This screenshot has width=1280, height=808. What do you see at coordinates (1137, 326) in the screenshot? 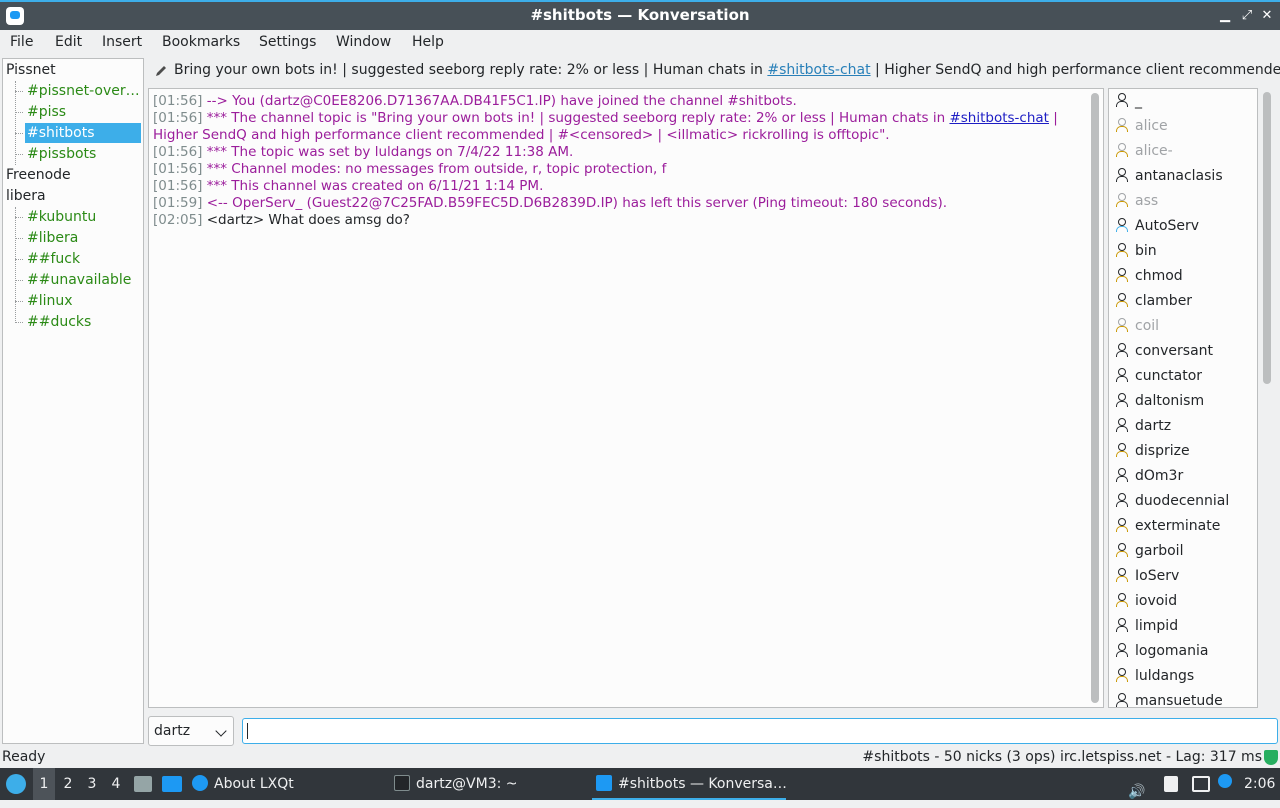
I see `nick-item: coil` at bounding box center [1137, 326].